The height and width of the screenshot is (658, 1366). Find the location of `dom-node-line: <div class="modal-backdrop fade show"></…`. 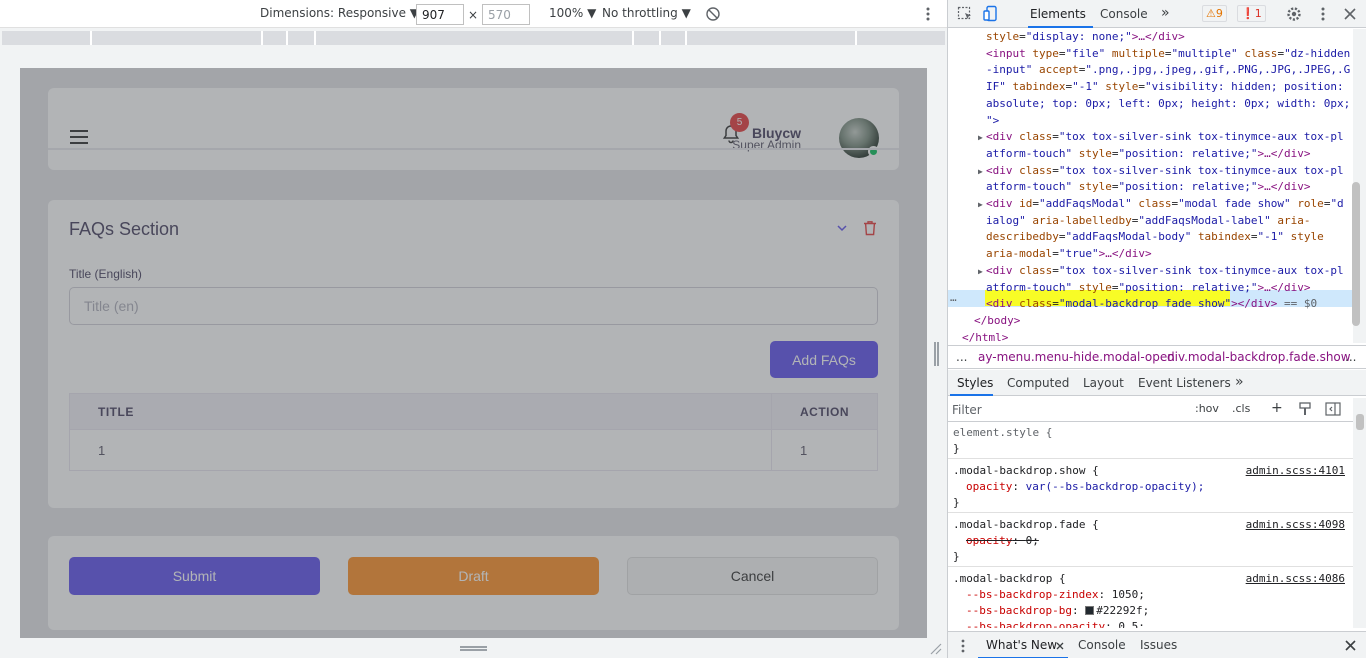

dom-node-line: <div class="modal-backdrop fade show"></… is located at coordinates (1150, 304).